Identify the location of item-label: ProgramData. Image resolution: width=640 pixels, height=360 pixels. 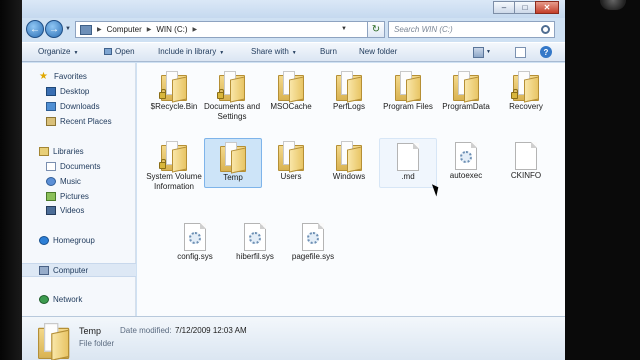
(466, 106).